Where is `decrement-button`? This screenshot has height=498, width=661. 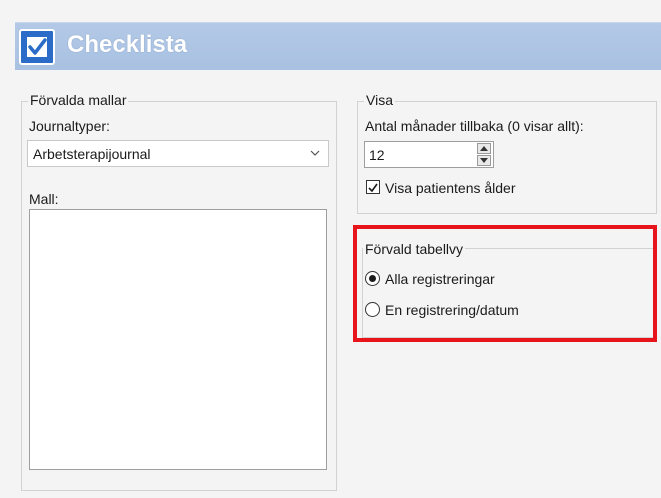 decrement-button is located at coordinates (484, 160).